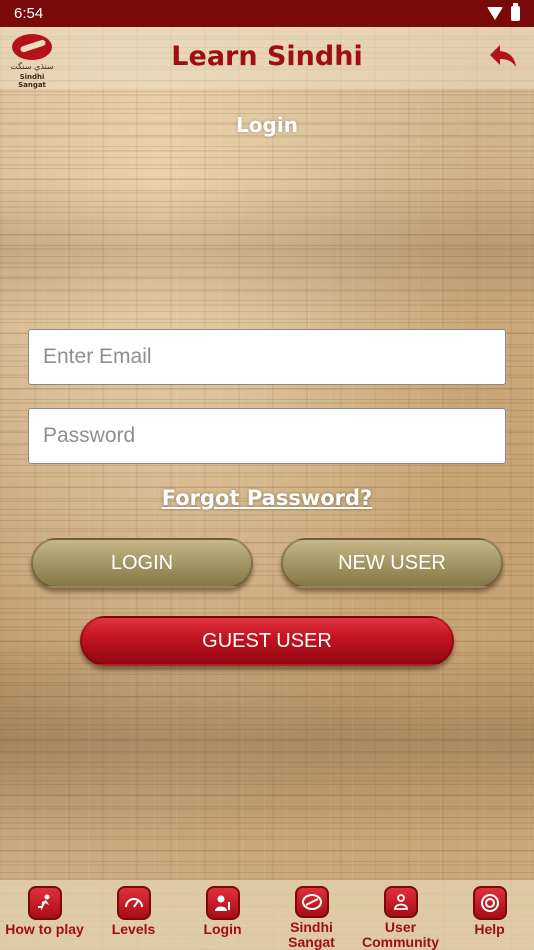 Image resolution: width=534 pixels, height=950 pixels. What do you see at coordinates (142, 563) in the screenshot?
I see `login-button: LOGIN` at bounding box center [142, 563].